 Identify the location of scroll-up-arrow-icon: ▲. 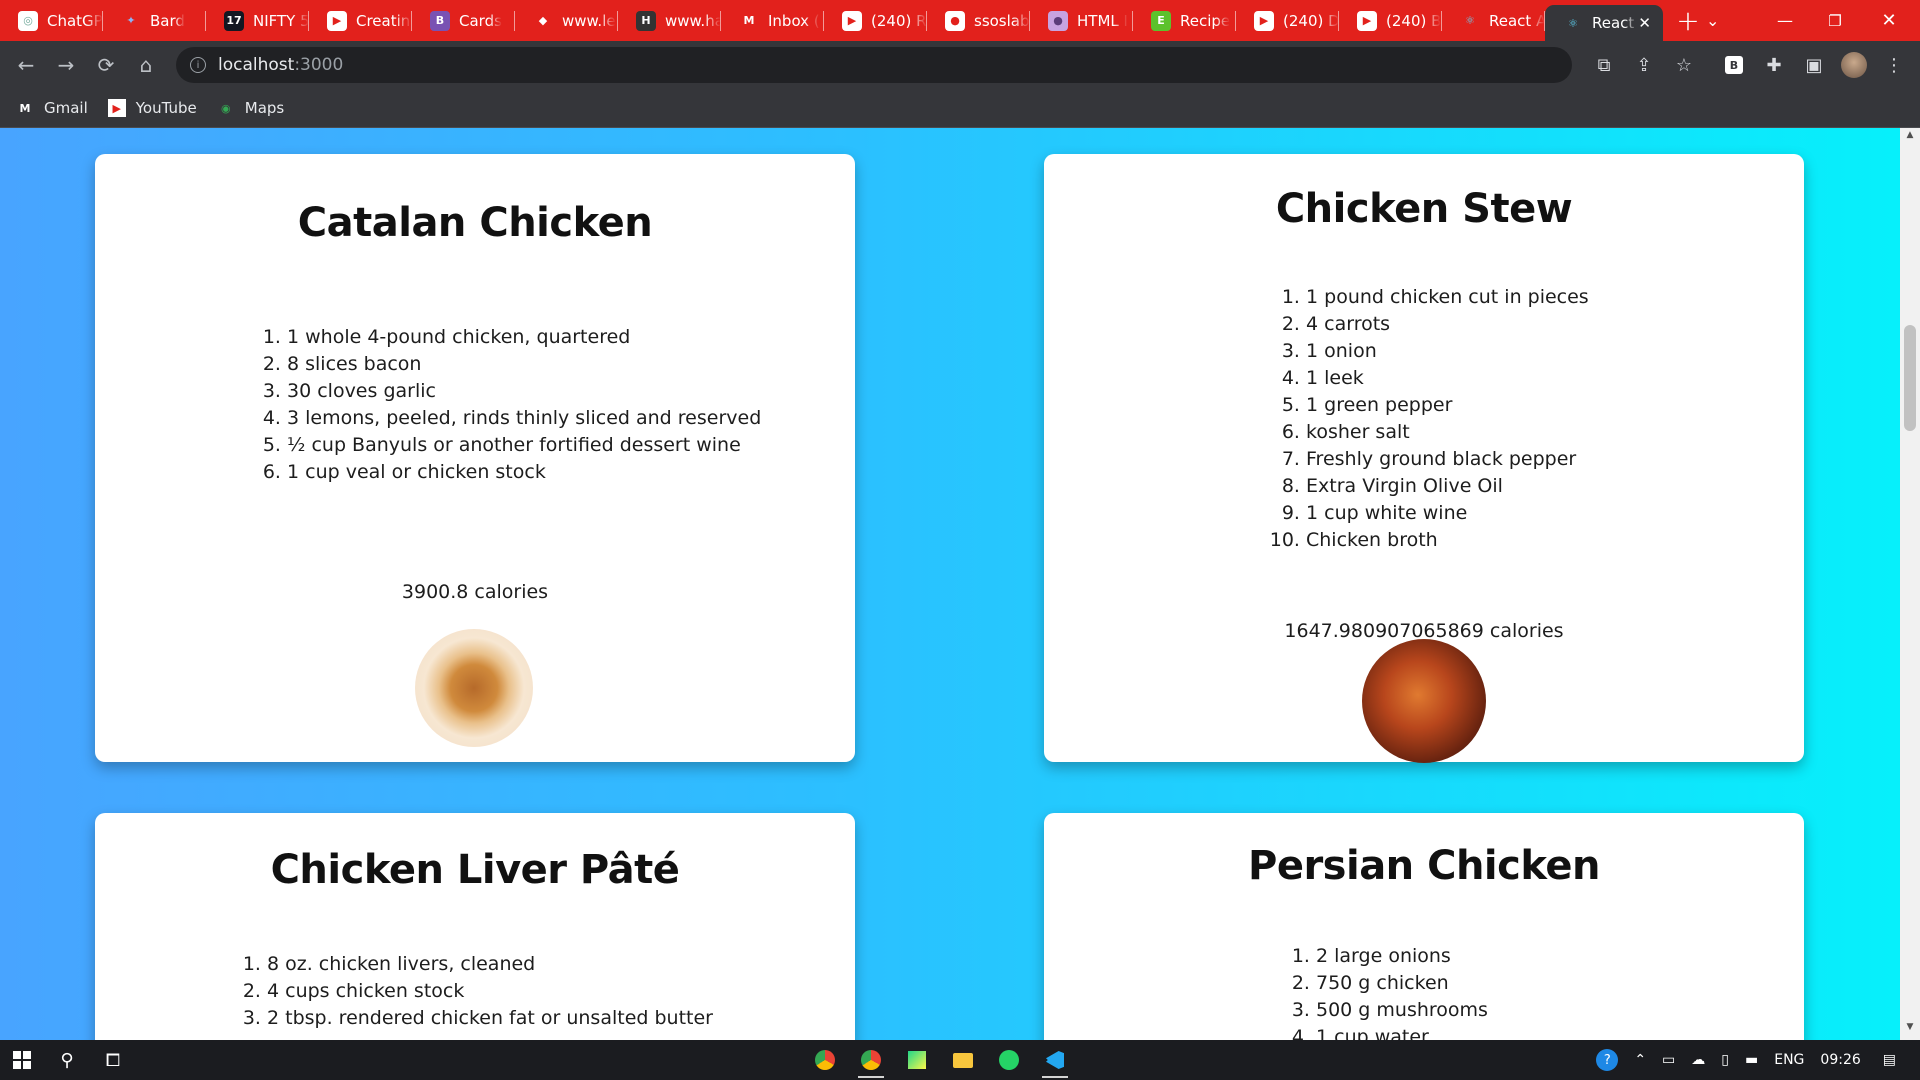
(1910, 138).